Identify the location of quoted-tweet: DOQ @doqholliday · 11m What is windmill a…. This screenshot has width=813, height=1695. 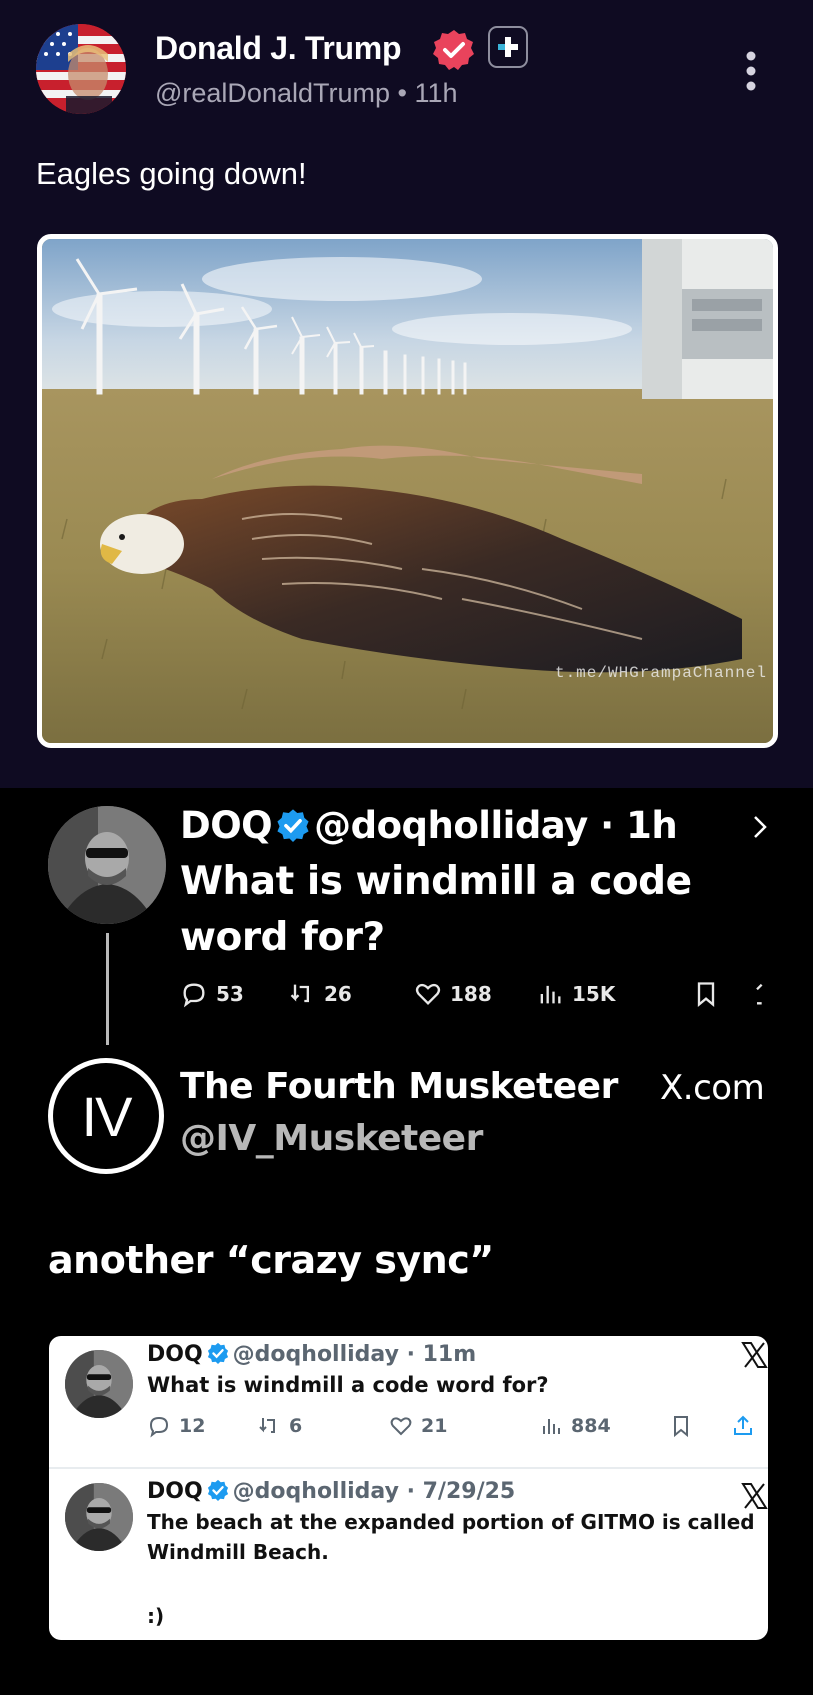
(408, 1401).